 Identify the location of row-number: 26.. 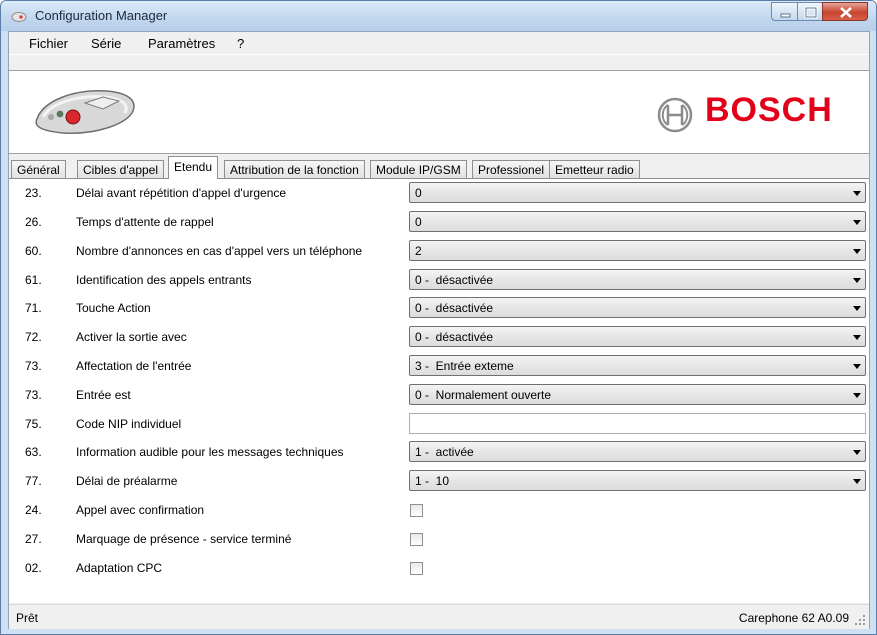
(33, 222).